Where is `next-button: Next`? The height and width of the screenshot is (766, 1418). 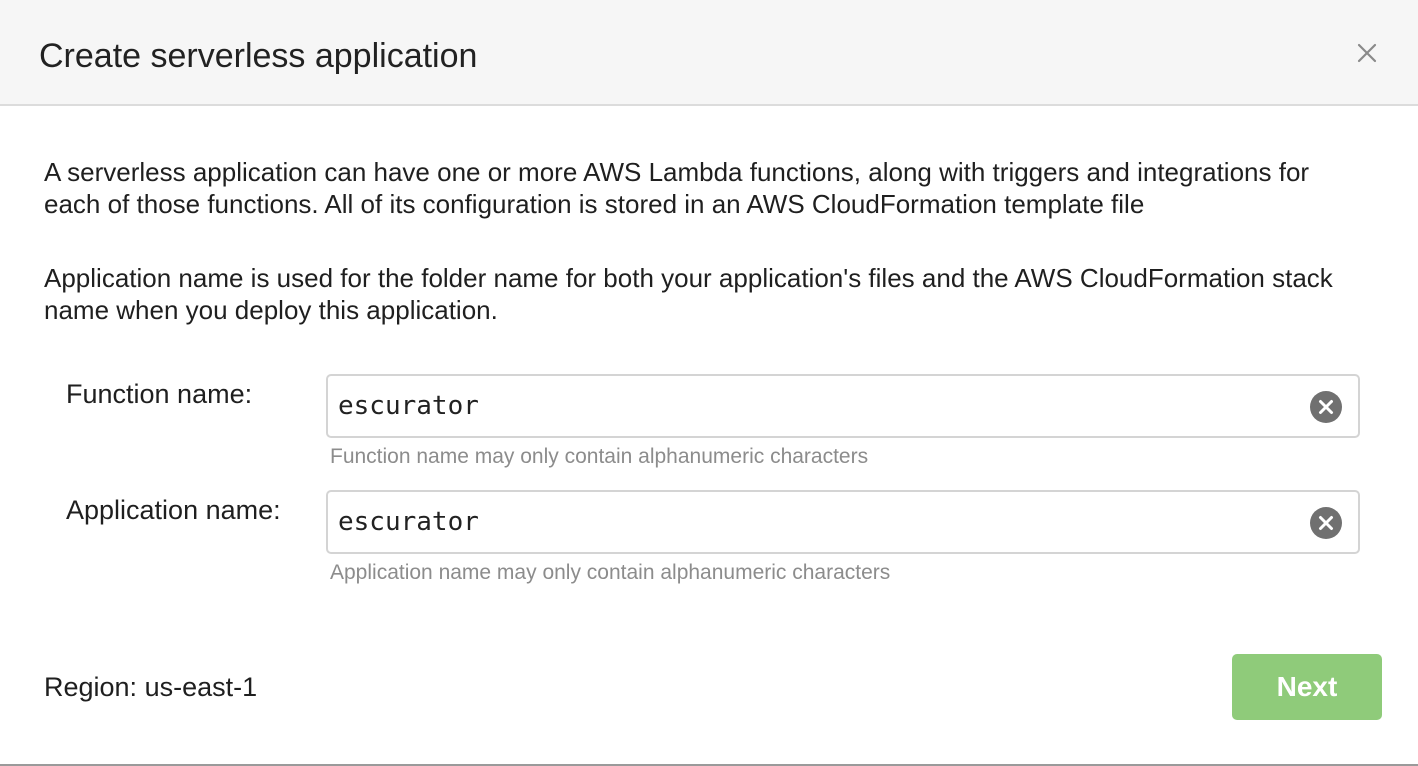
next-button: Next is located at coordinates (1307, 687).